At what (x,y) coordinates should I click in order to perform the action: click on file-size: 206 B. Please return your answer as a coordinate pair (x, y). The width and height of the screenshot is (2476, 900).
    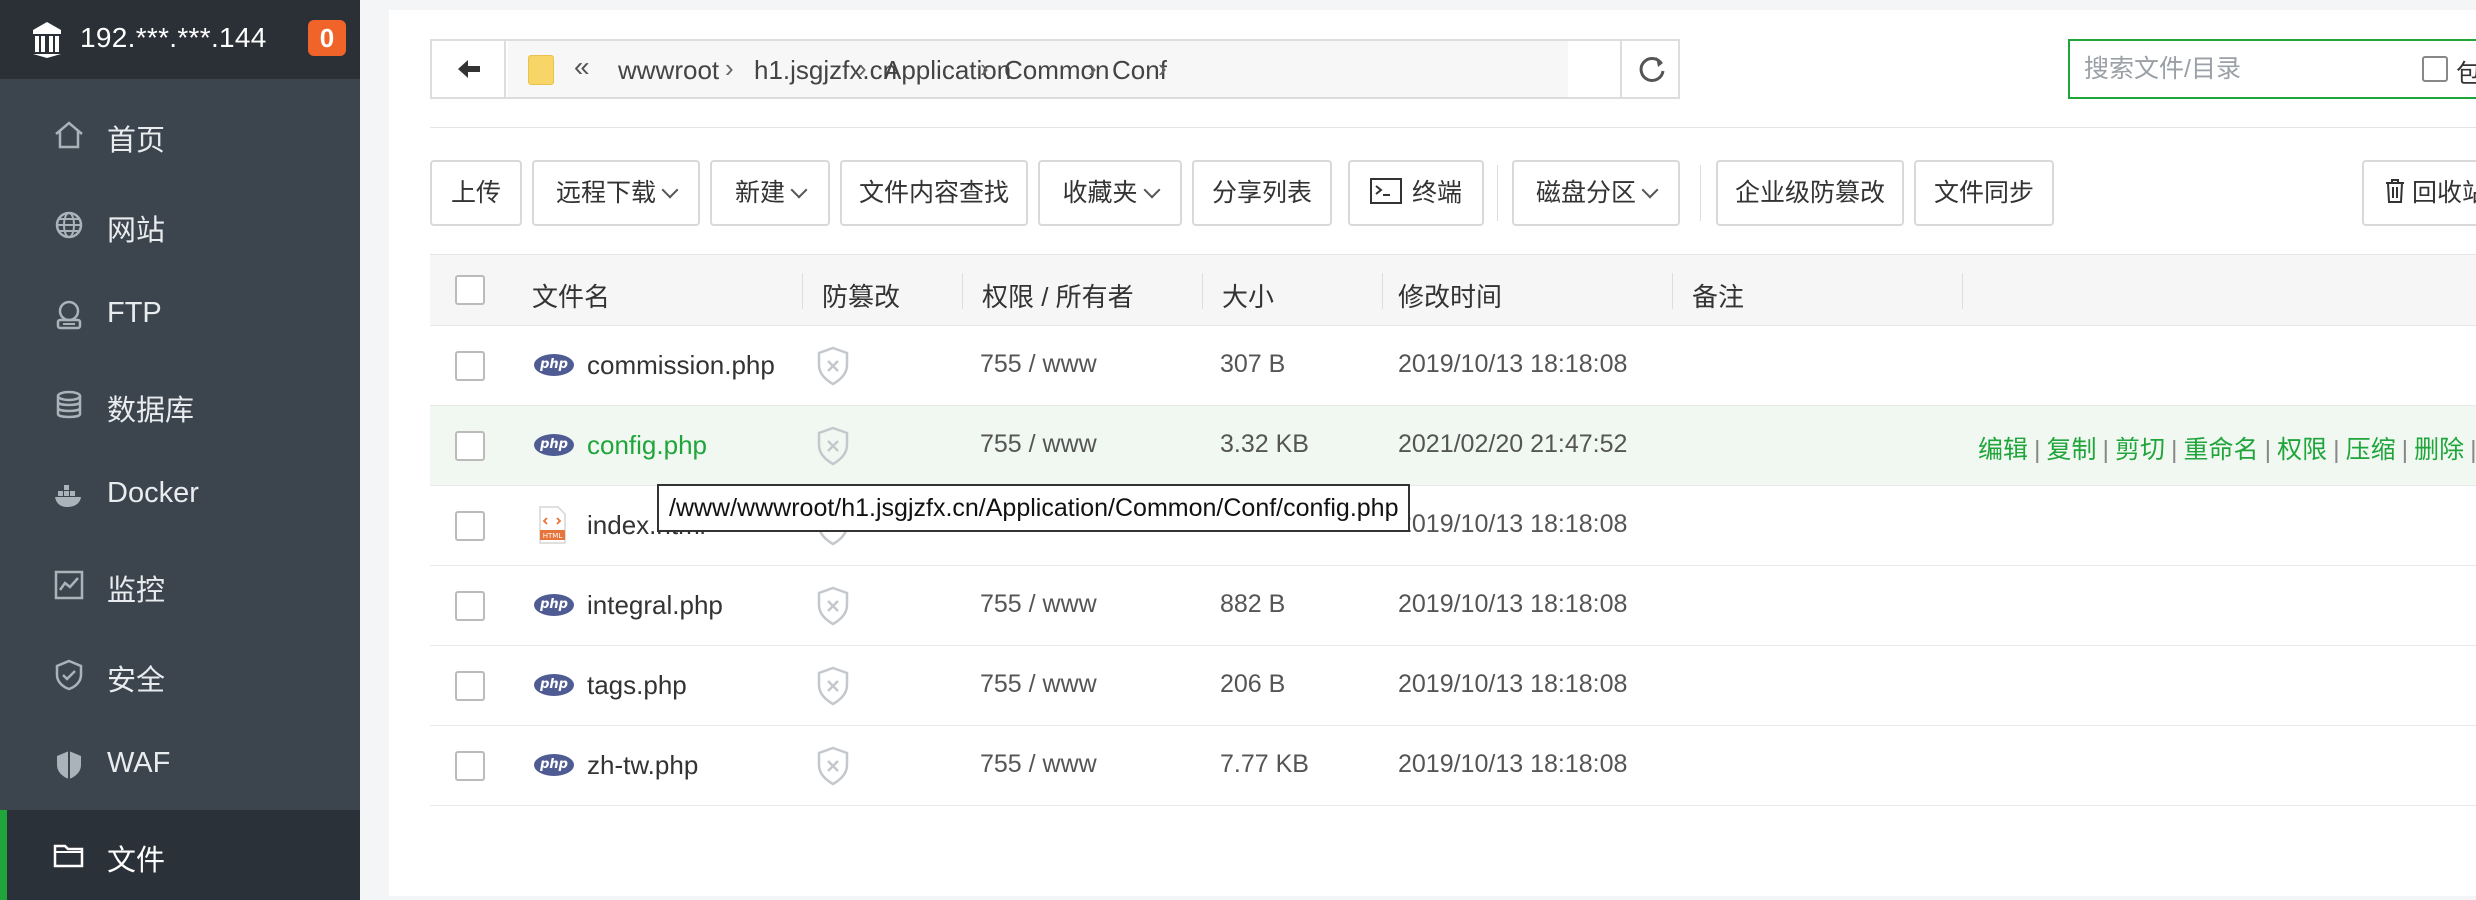
    Looking at the image, I should click on (1253, 684).